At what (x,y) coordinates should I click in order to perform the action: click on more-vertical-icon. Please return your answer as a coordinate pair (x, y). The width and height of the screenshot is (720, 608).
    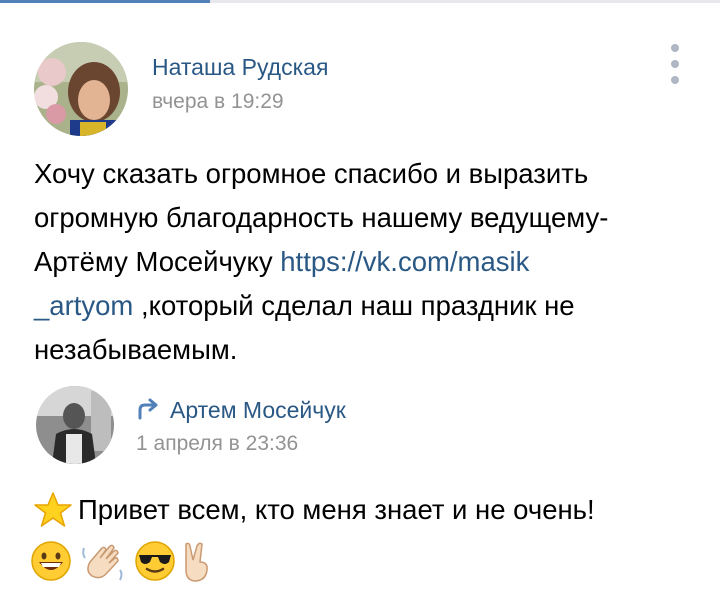
    Looking at the image, I should click on (675, 48).